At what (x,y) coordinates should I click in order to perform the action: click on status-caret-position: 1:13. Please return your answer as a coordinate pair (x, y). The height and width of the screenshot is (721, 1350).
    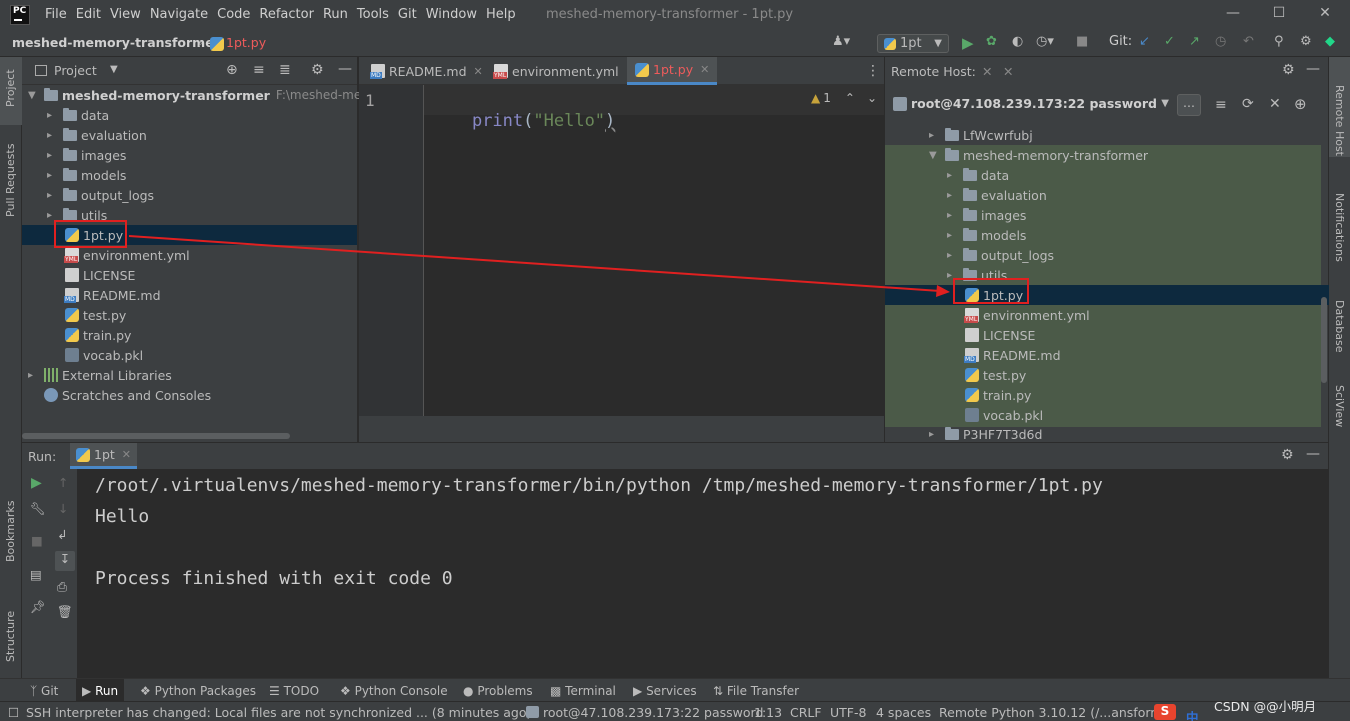
    Looking at the image, I should click on (768, 712).